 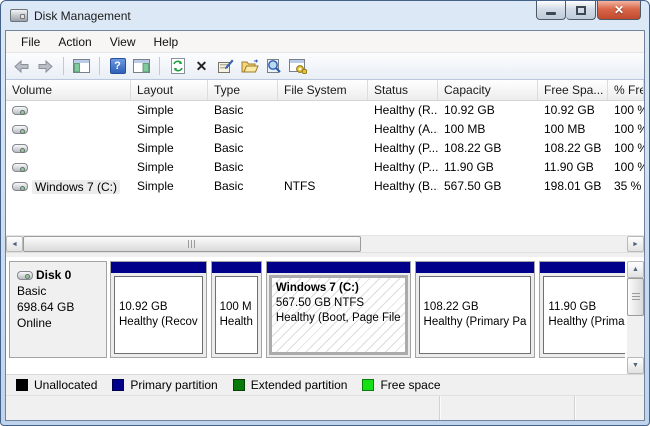 I want to click on horizontal-scrollbar: ◄ ►, so click(x=325, y=243).